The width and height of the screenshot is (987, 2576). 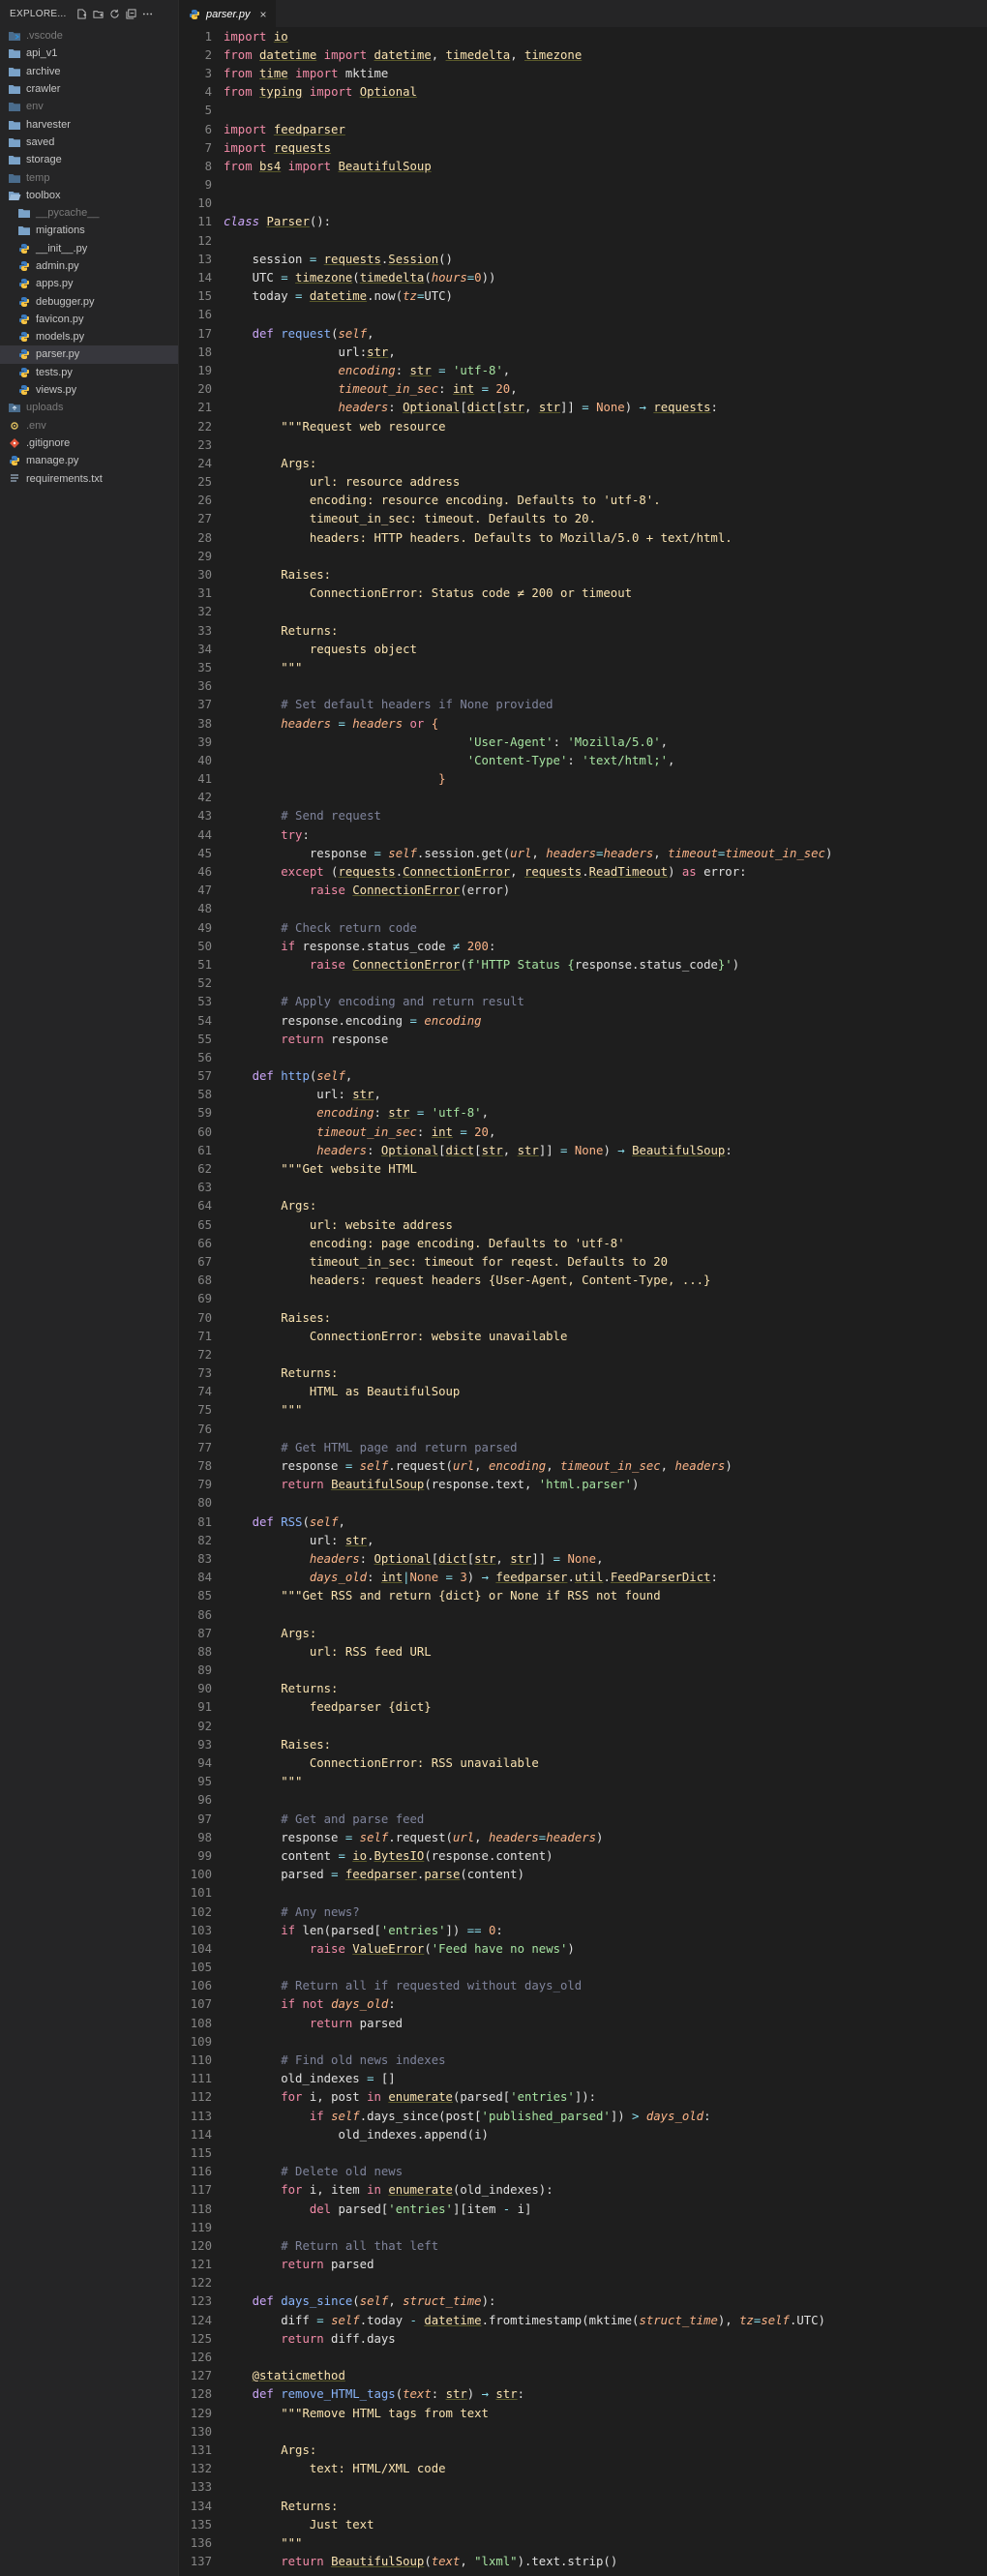 I want to click on code-token: url: resource address, so click(x=385, y=482).